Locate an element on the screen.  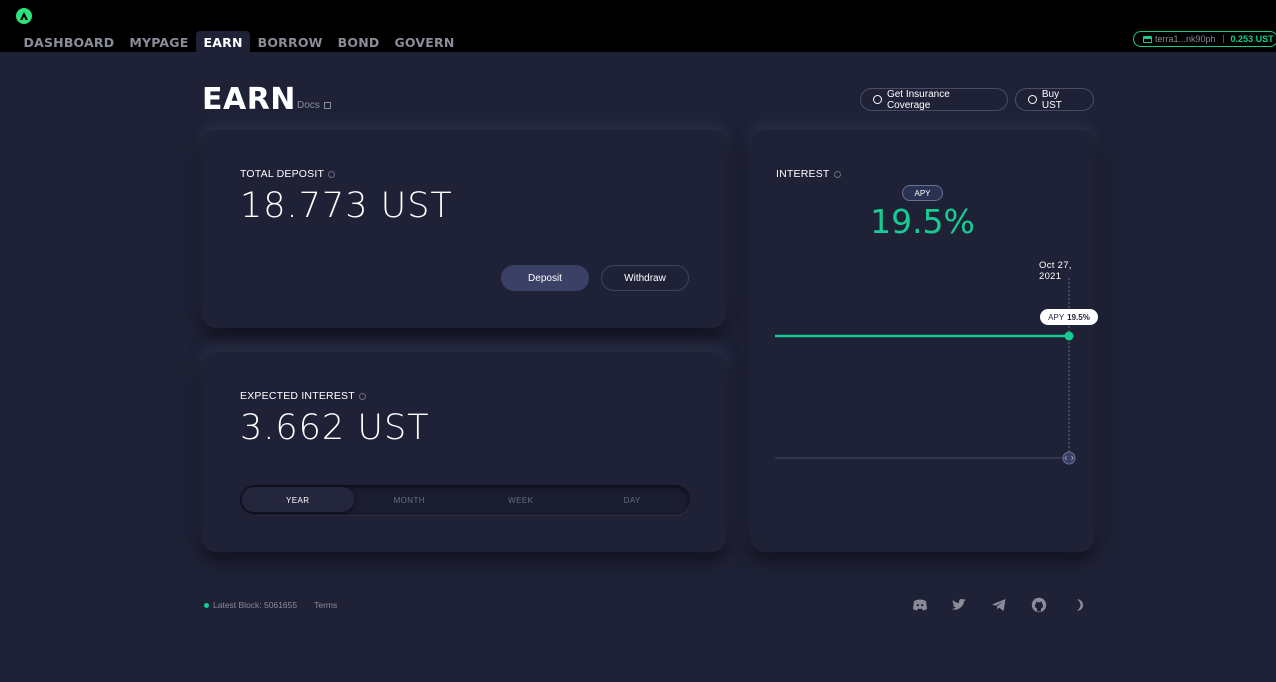
dollar-icon is located at coordinates (1032, 99).